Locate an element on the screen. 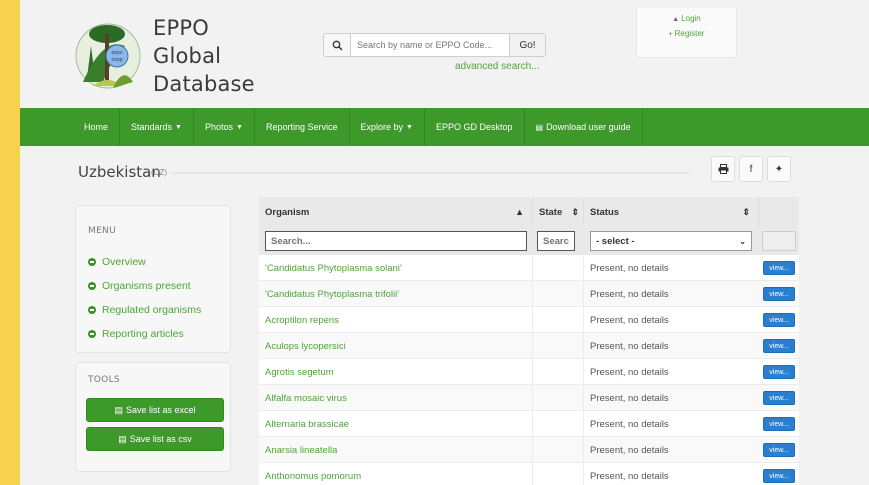 The height and width of the screenshot is (485, 869). nav-standards: Standards ▼ is located at coordinates (157, 127).